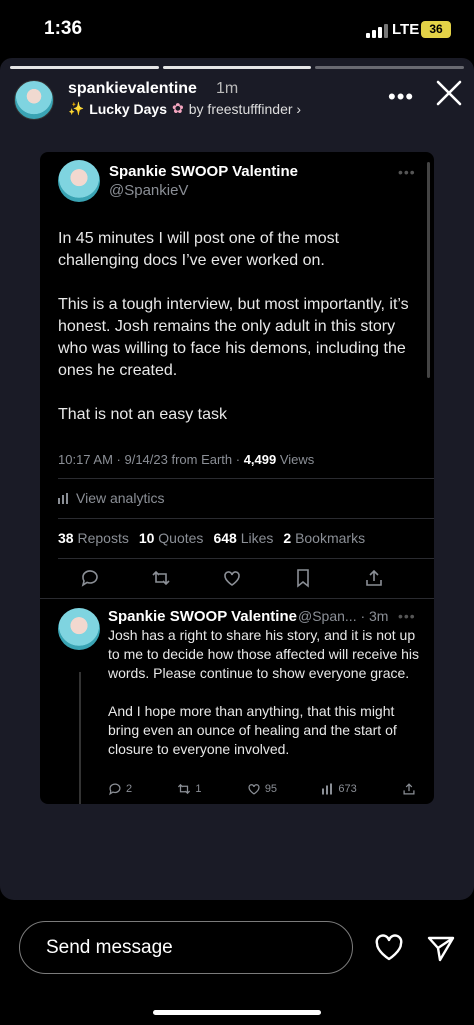 This screenshot has height=1025, width=474. I want to click on bookmark-icon, so click(303, 578).